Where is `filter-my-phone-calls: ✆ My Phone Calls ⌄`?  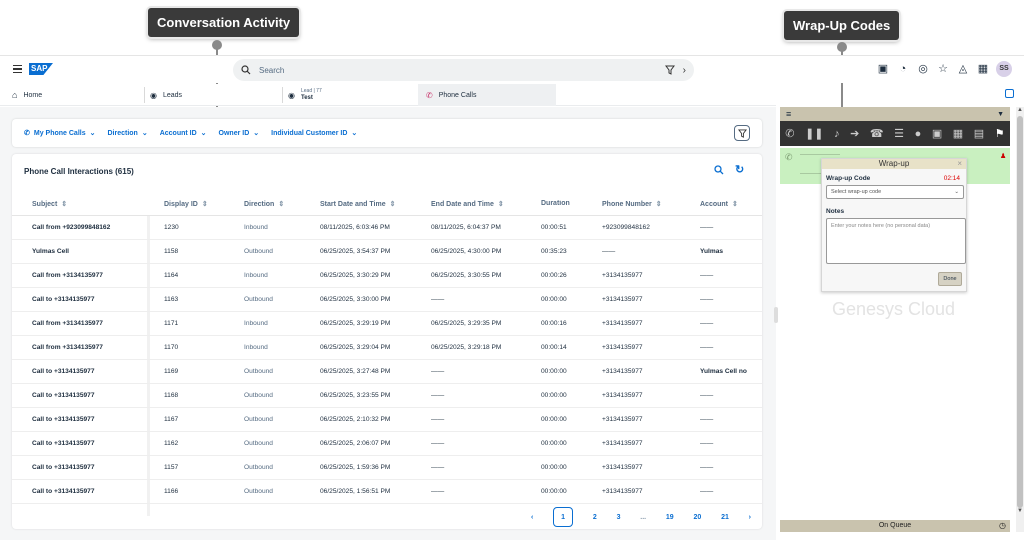
filter-my-phone-calls: ✆ My Phone Calls ⌄ is located at coordinates (59, 133).